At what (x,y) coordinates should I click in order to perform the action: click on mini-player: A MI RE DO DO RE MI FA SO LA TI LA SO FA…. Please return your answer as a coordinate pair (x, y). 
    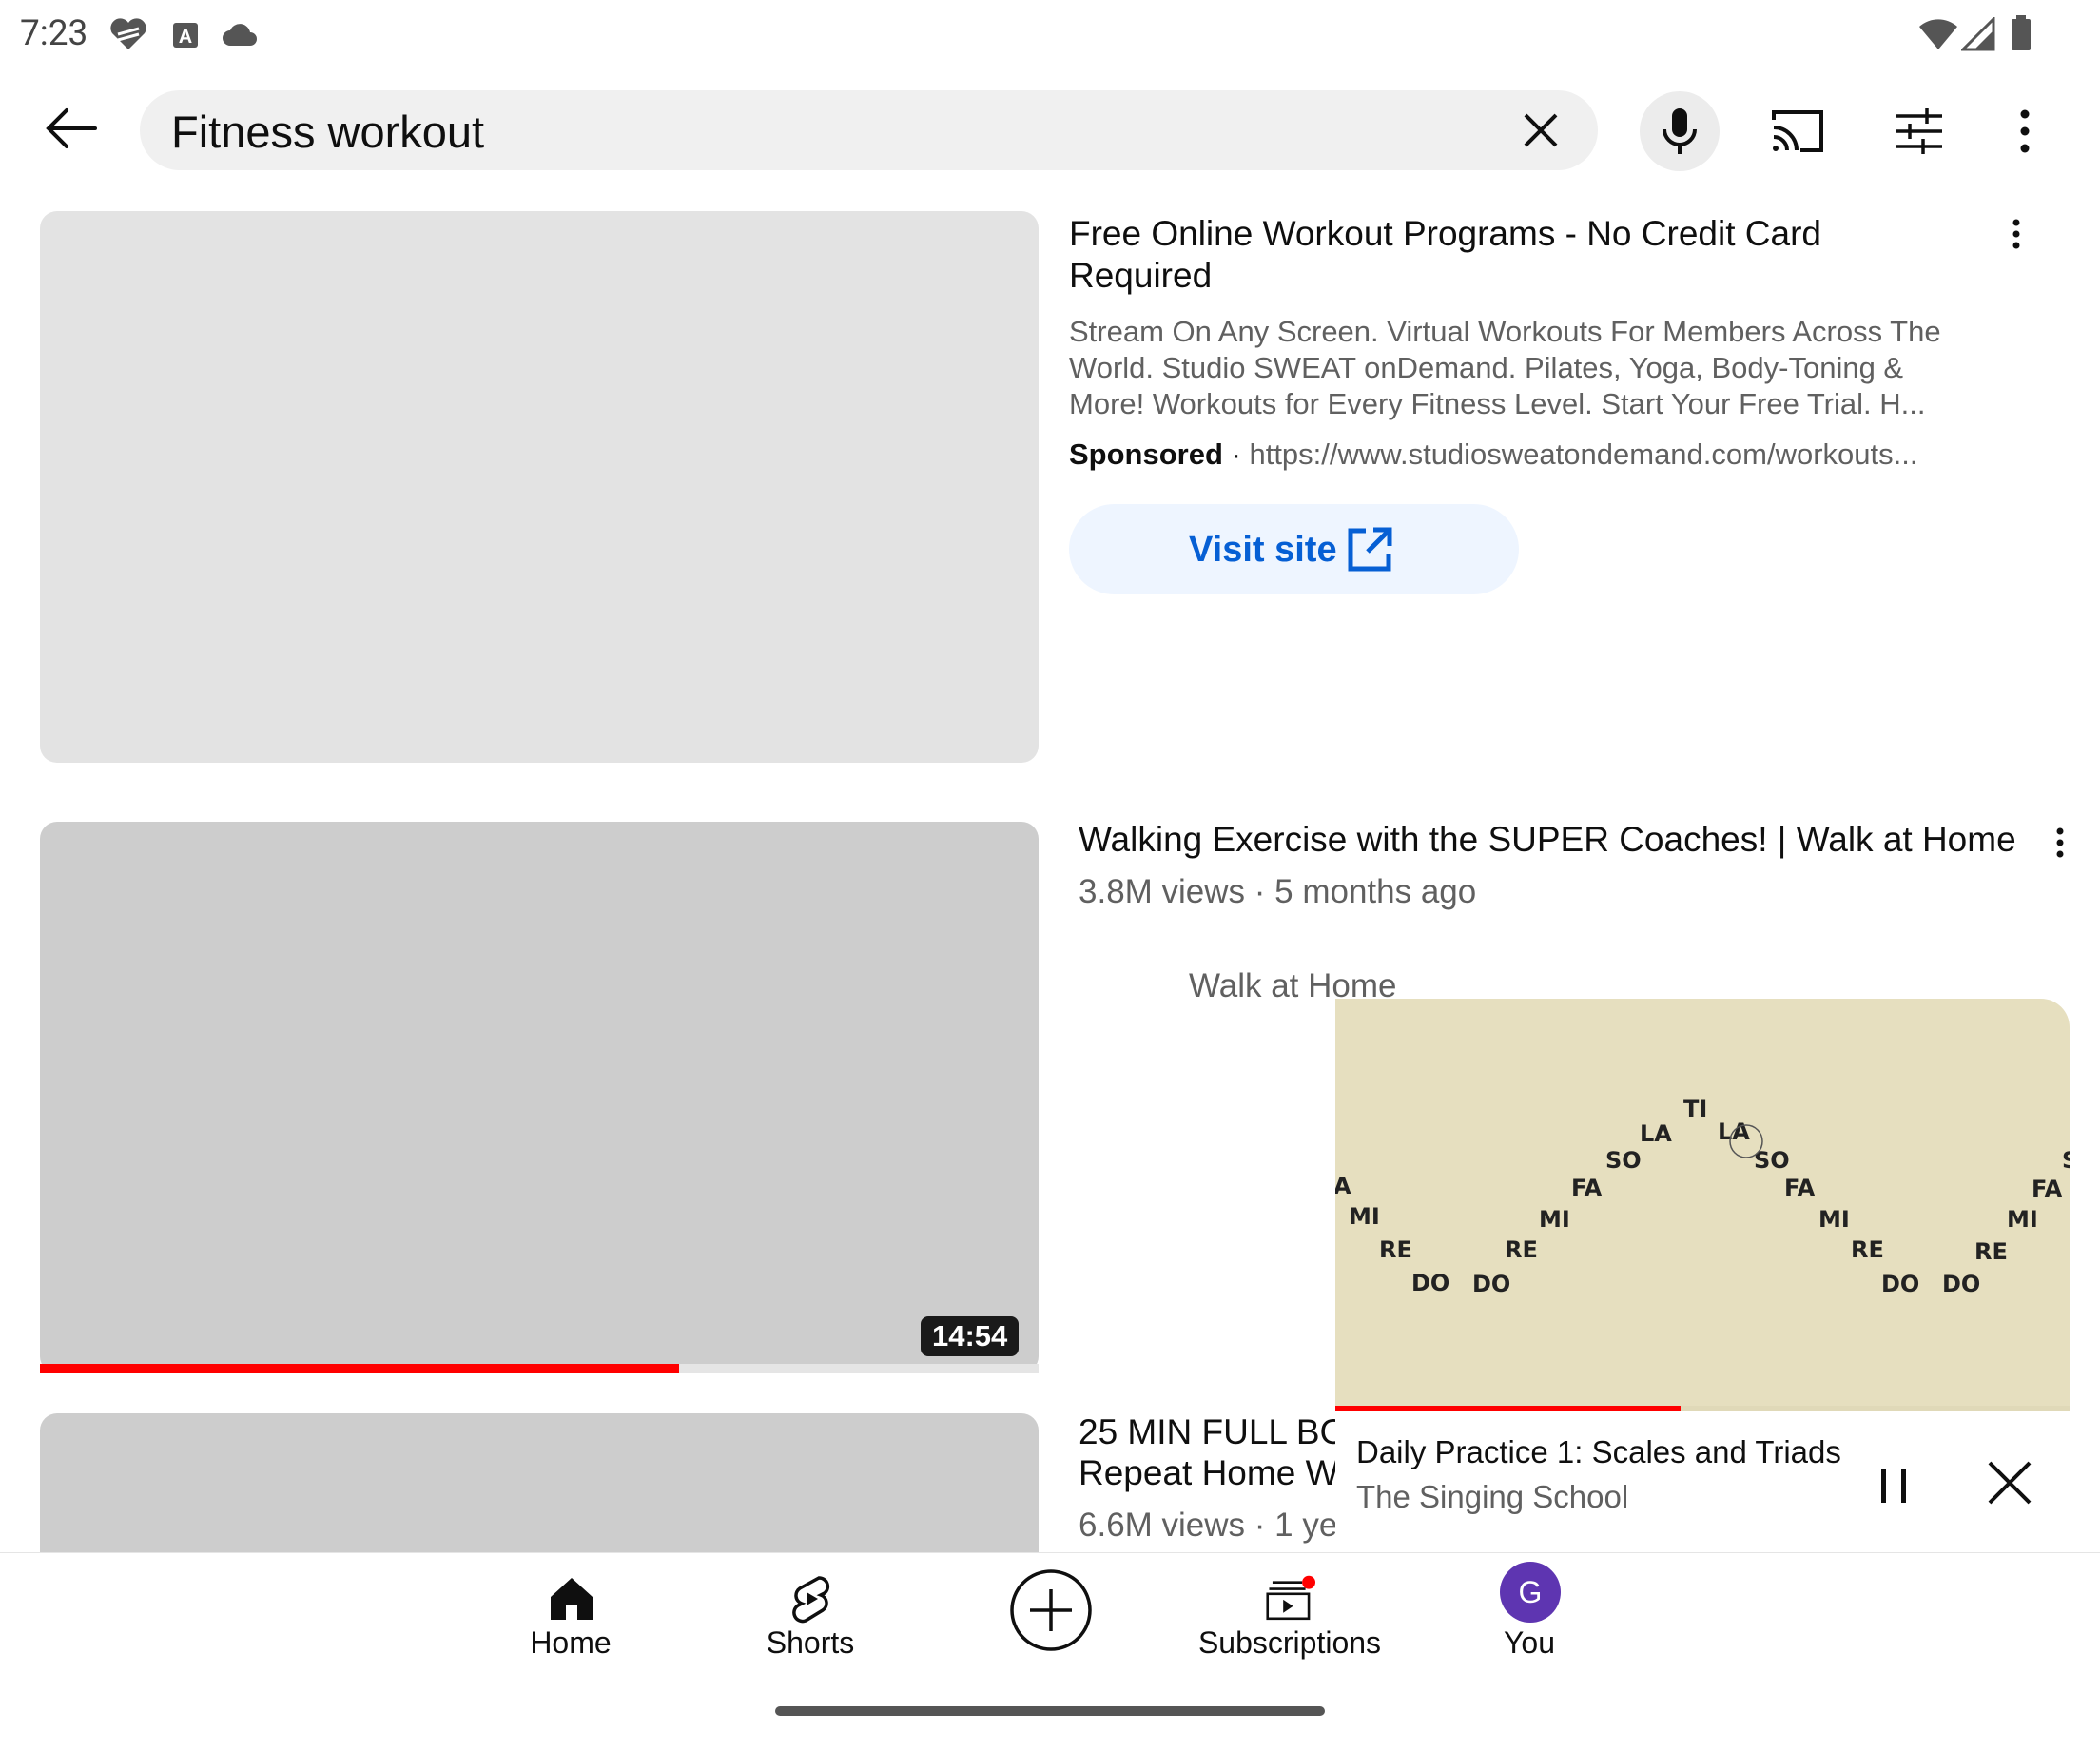
    Looking at the image, I should click on (1702, 1274).